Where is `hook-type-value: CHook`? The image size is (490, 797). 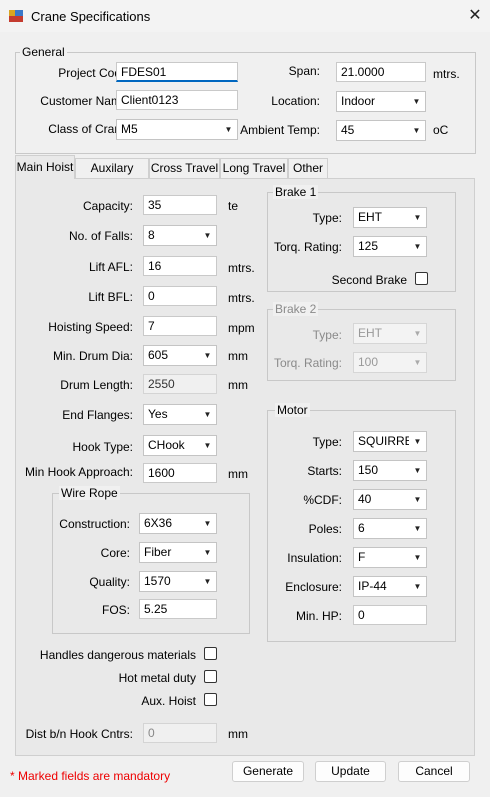 hook-type-value: CHook is located at coordinates (166, 445).